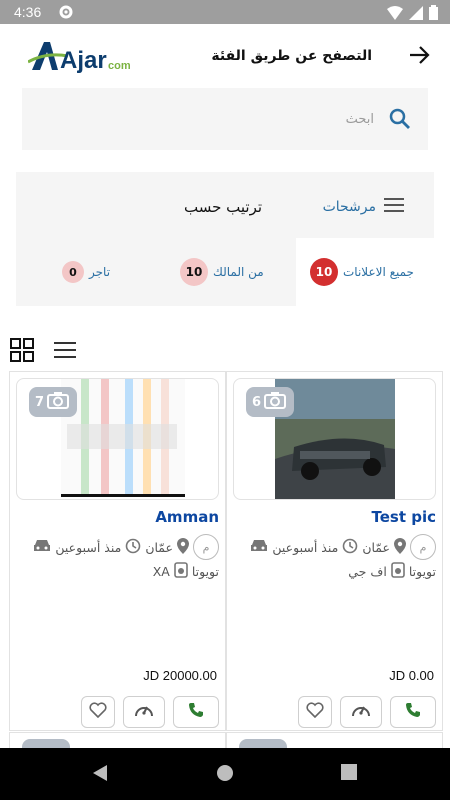 The width and height of the screenshot is (450, 800). I want to click on wifi-icon, so click(395, 14).